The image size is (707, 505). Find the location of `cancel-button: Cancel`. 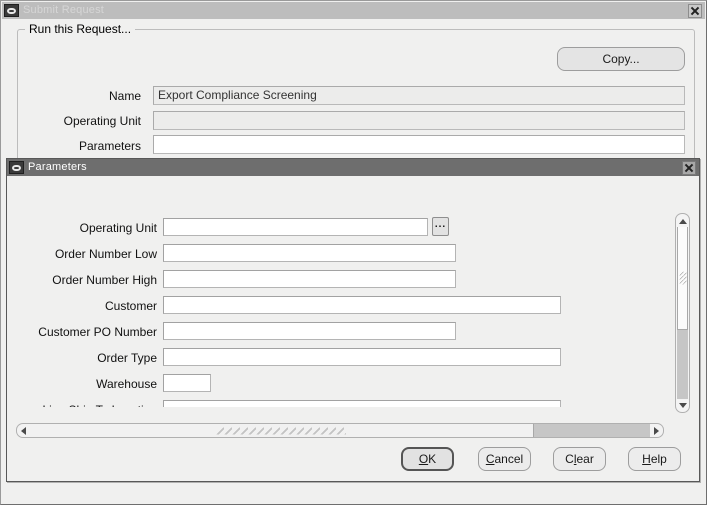

cancel-button: Cancel is located at coordinates (504, 459).